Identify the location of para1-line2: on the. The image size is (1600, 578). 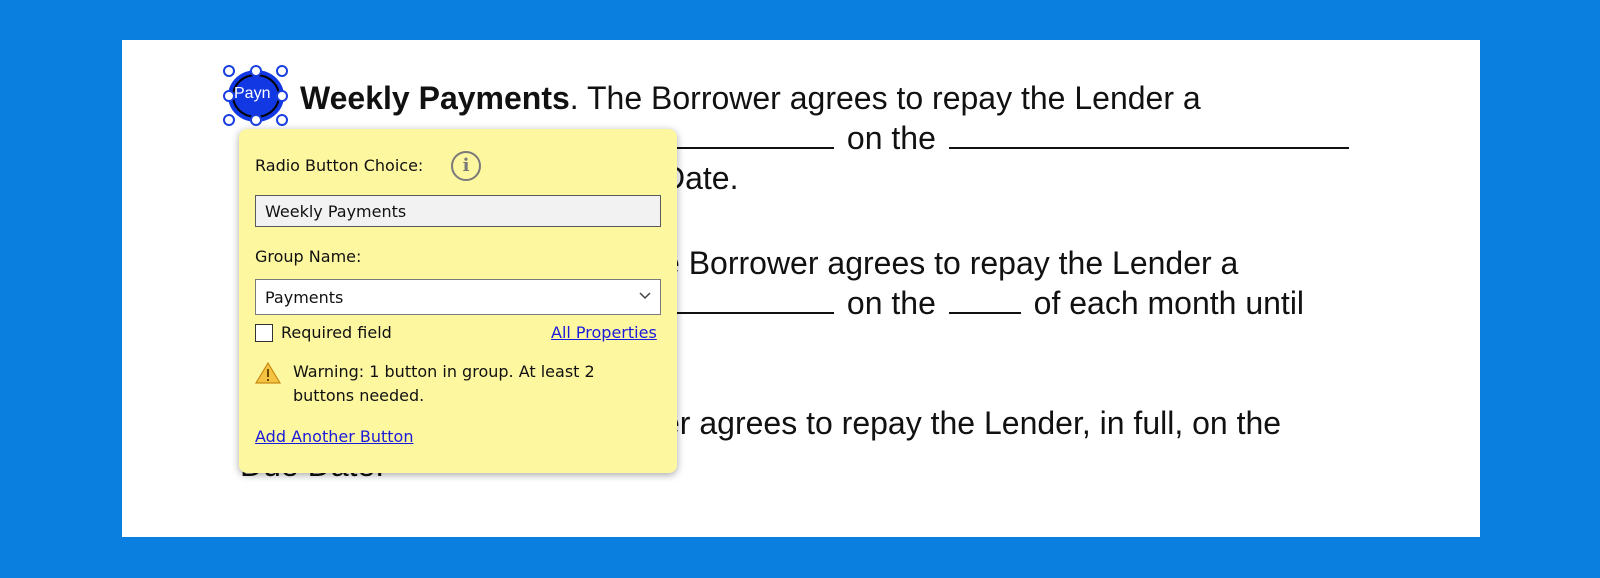
(1007, 138).